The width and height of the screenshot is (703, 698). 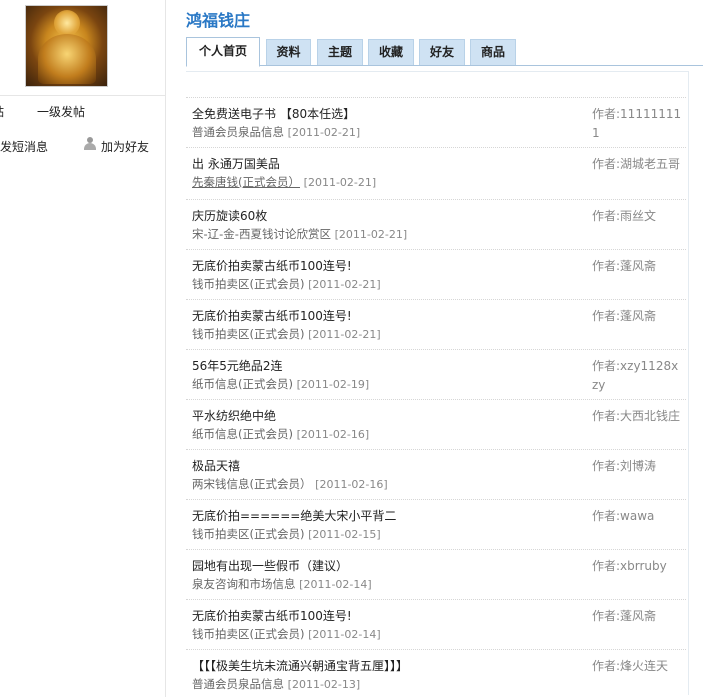 What do you see at coordinates (493, 52) in the screenshot?
I see `tab-goods: 商品` at bounding box center [493, 52].